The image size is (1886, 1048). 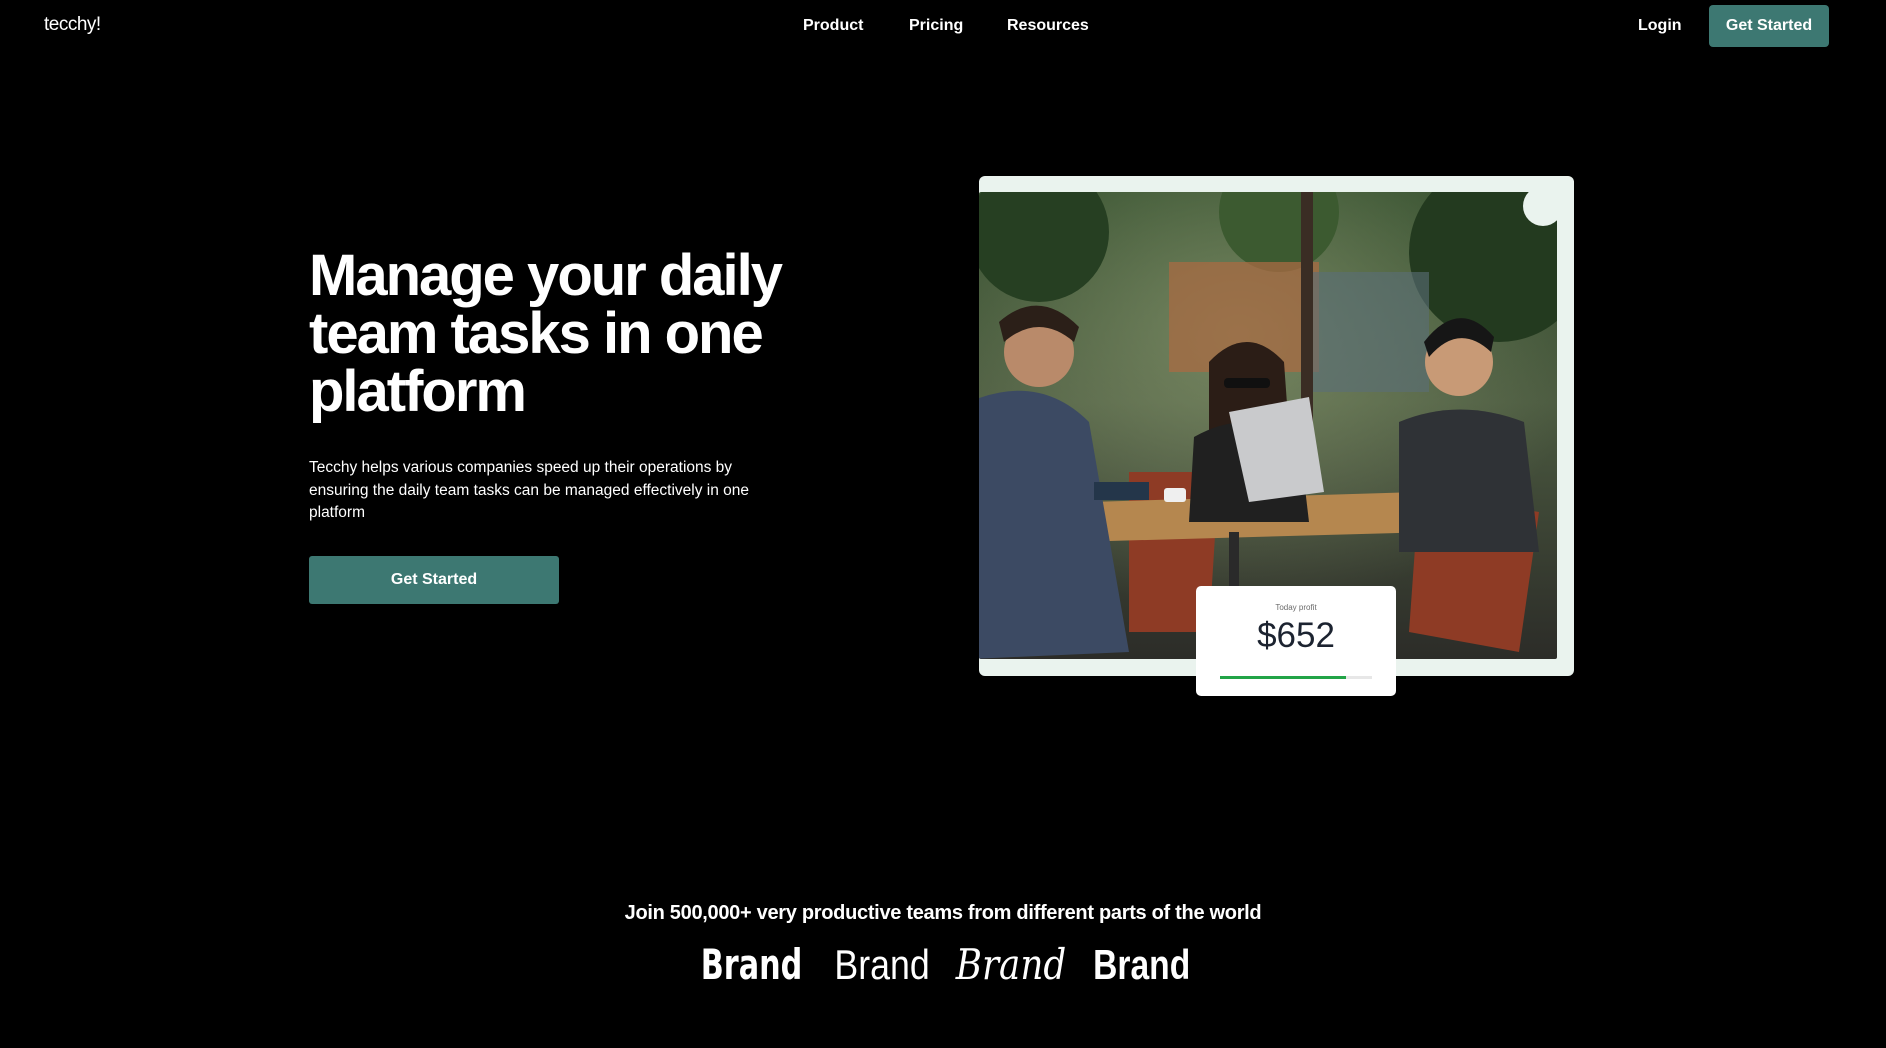 I want to click on main-nav: Product Pricing Resources, so click(x=943, y=27).